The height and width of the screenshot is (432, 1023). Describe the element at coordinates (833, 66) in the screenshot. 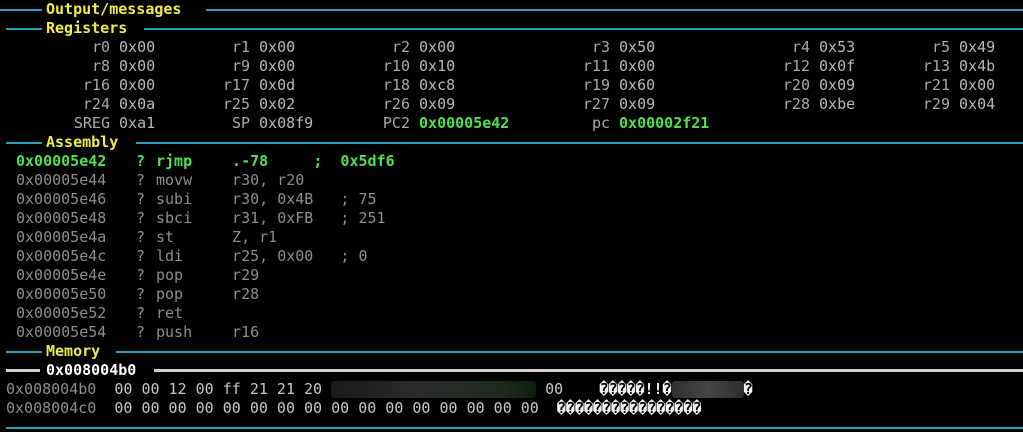

I see `register-value: 0x0f` at that location.